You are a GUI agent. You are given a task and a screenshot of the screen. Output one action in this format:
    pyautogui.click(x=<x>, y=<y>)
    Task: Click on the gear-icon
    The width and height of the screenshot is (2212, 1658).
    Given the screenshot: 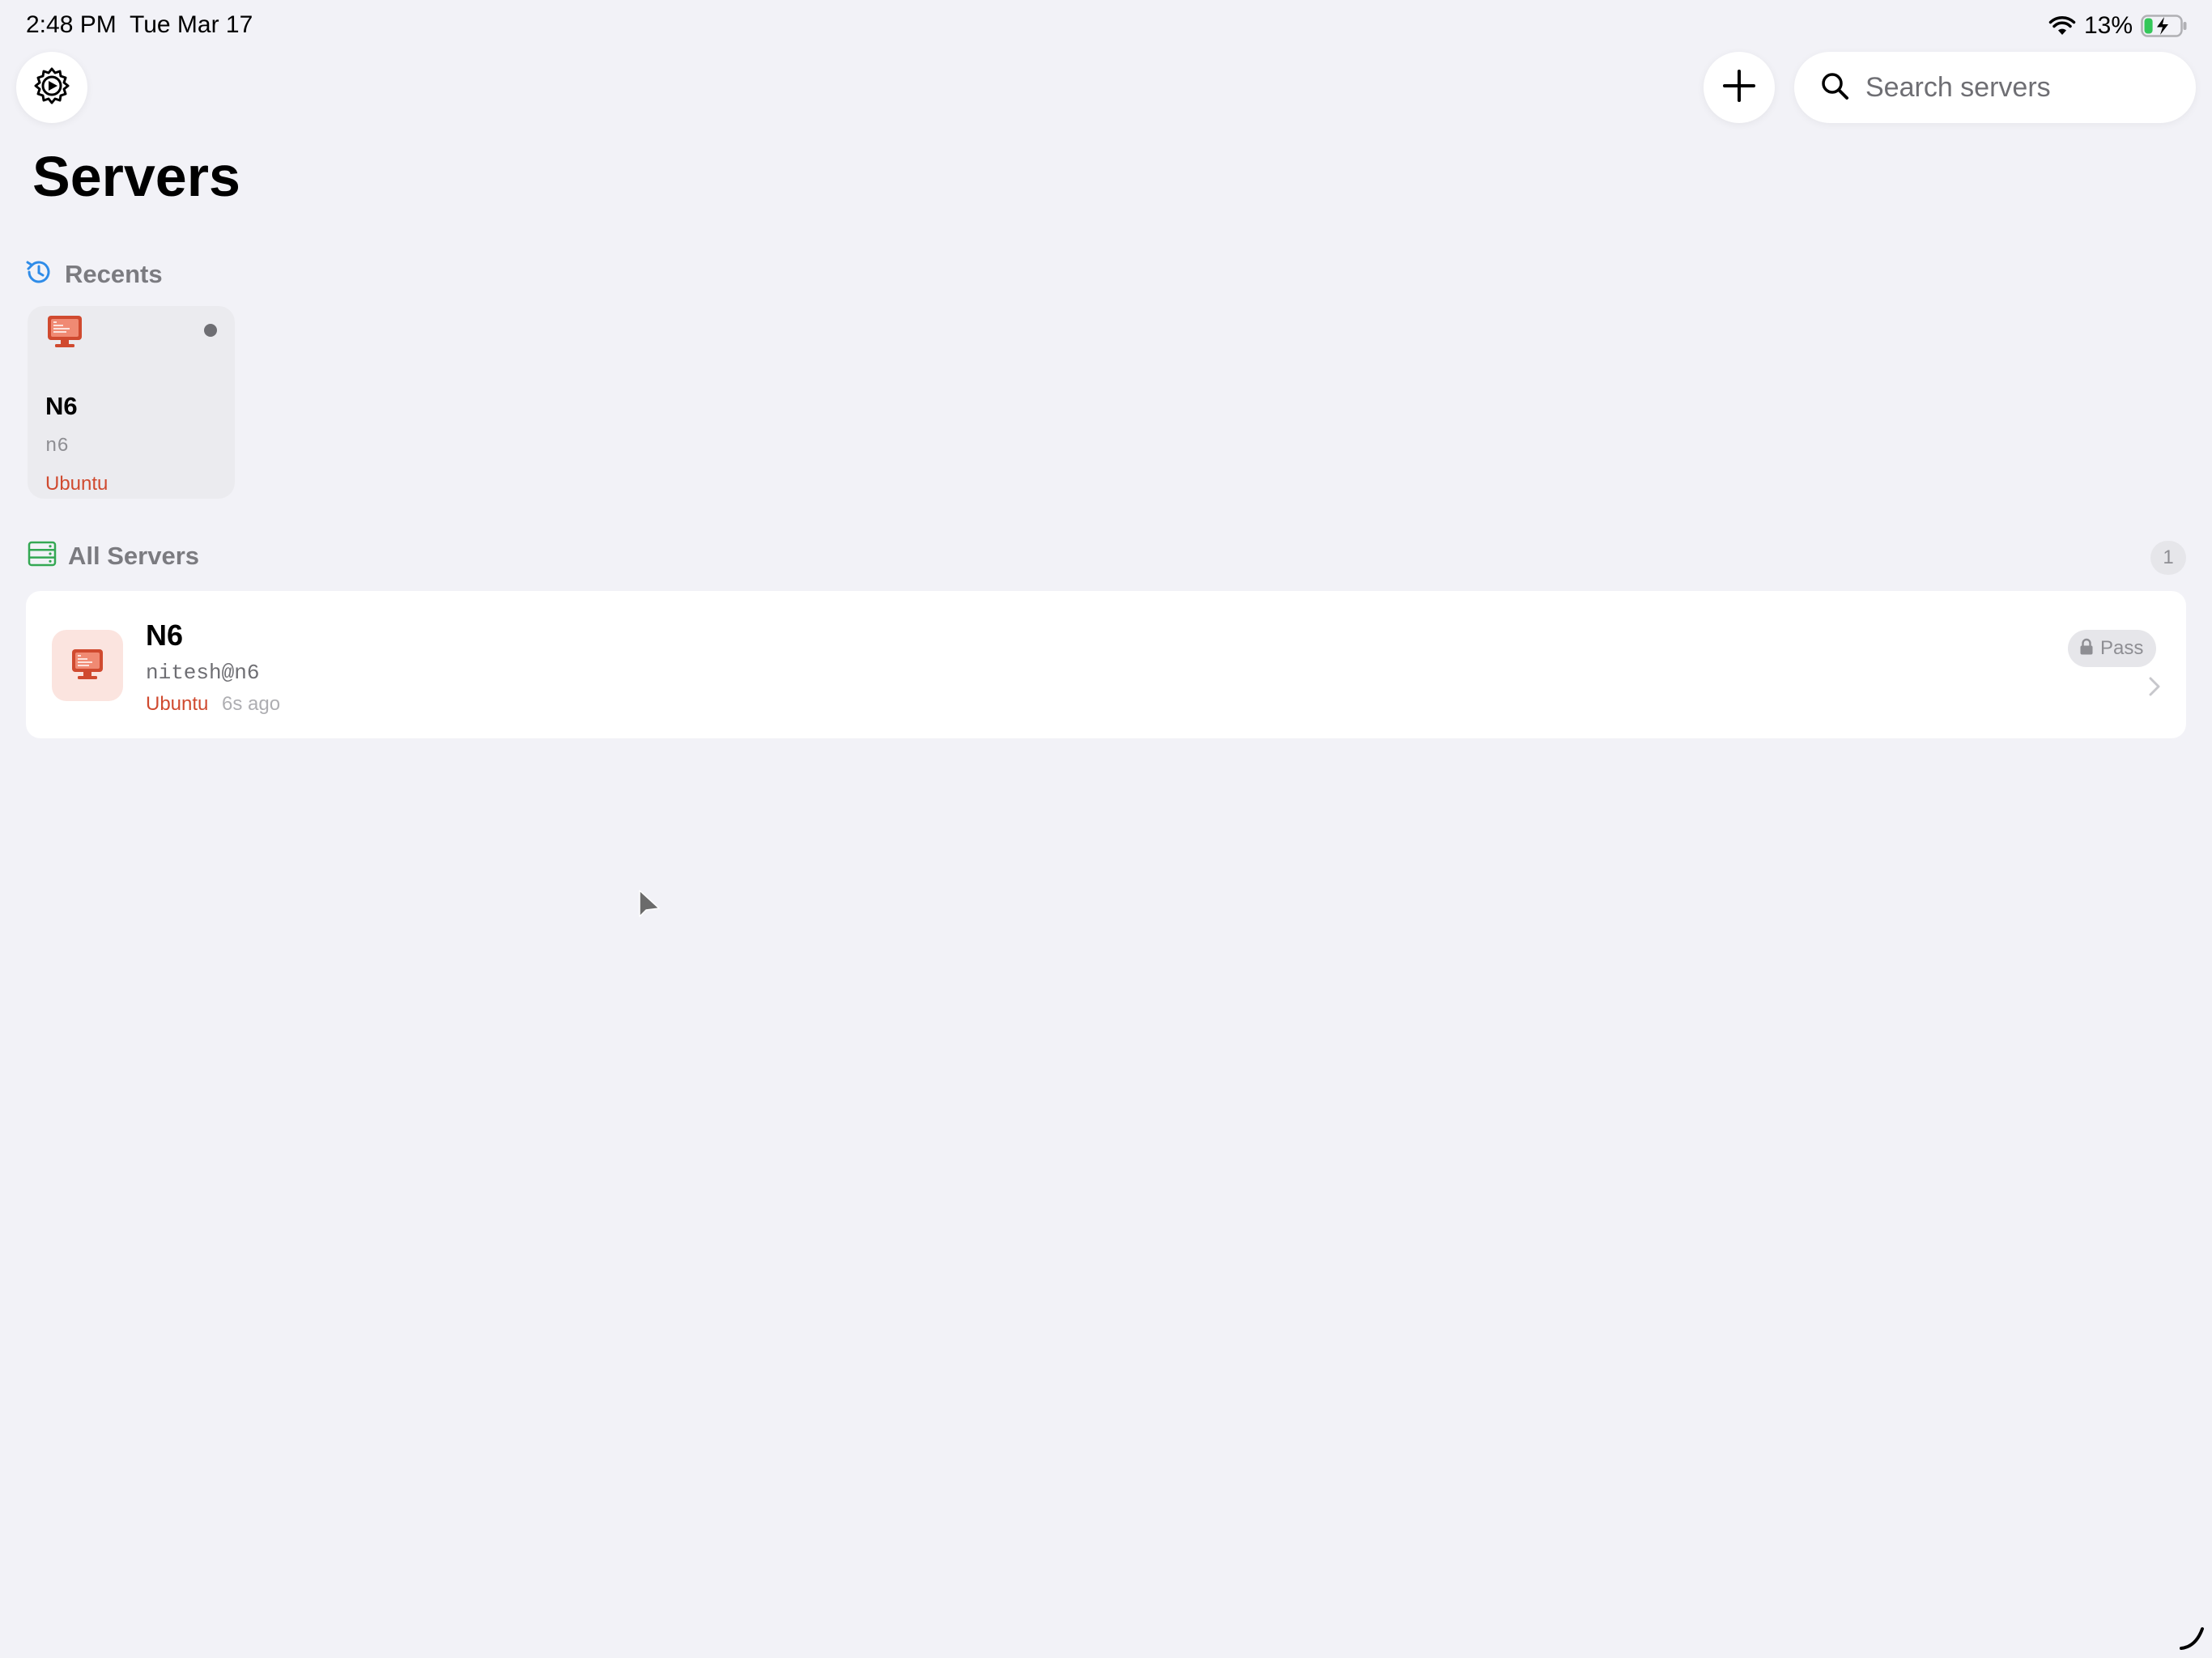 What is the action you would take?
    pyautogui.click(x=52, y=88)
    